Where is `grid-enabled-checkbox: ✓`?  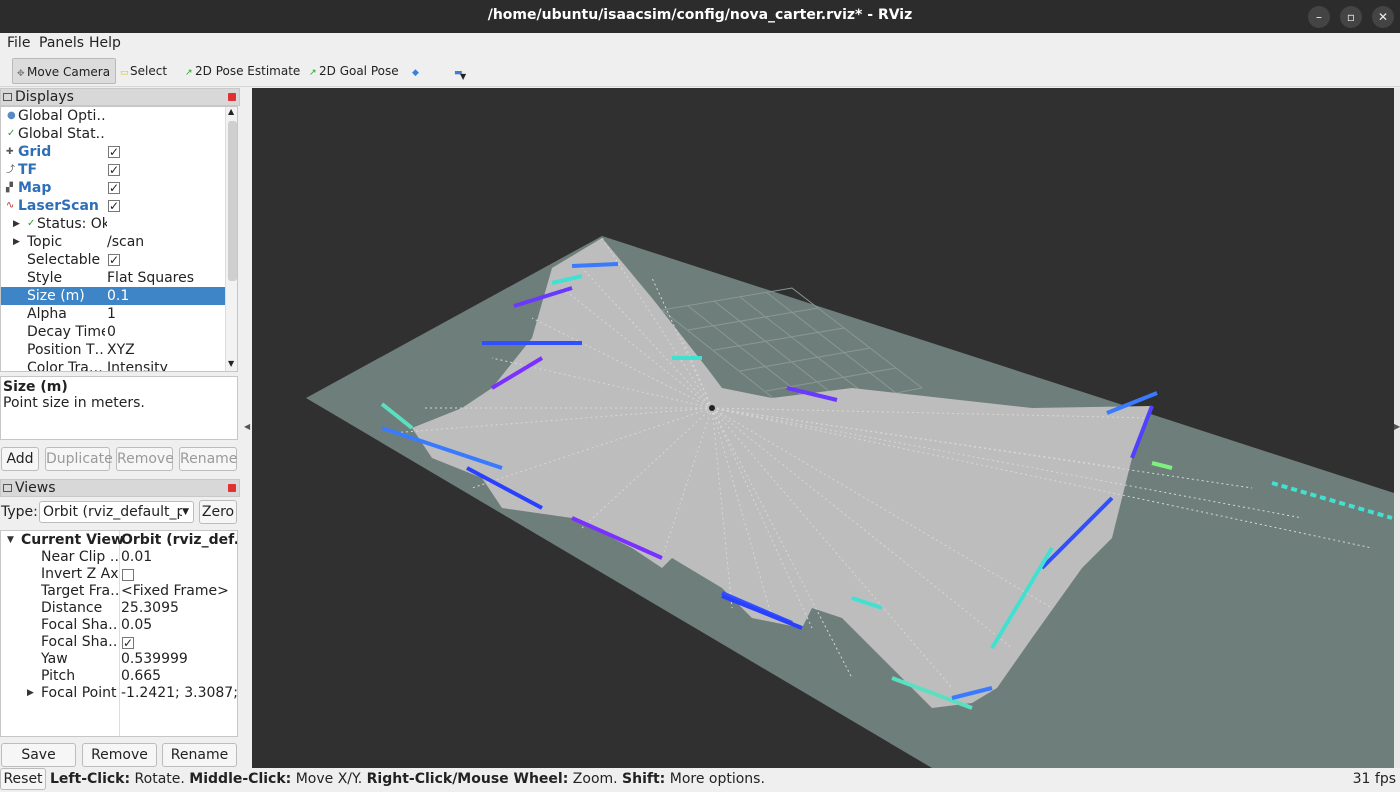
grid-enabled-checkbox: ✓ is located at coordinates (114, 152).